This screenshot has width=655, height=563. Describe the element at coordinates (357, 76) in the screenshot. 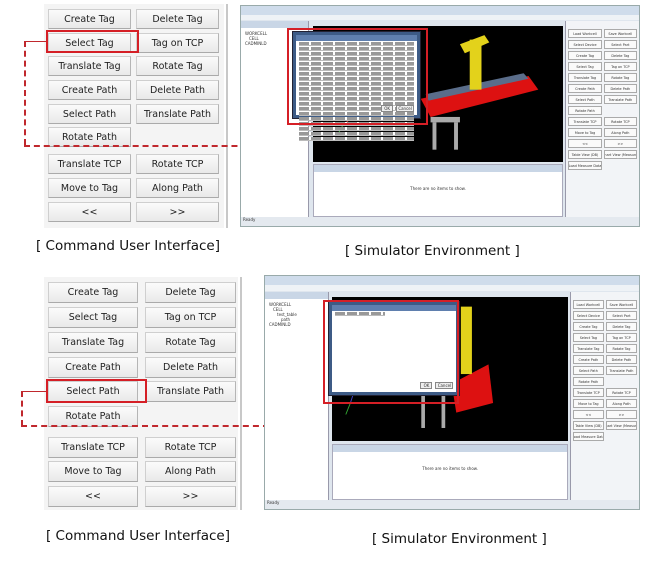

I see `highlight-dialog` at that location.